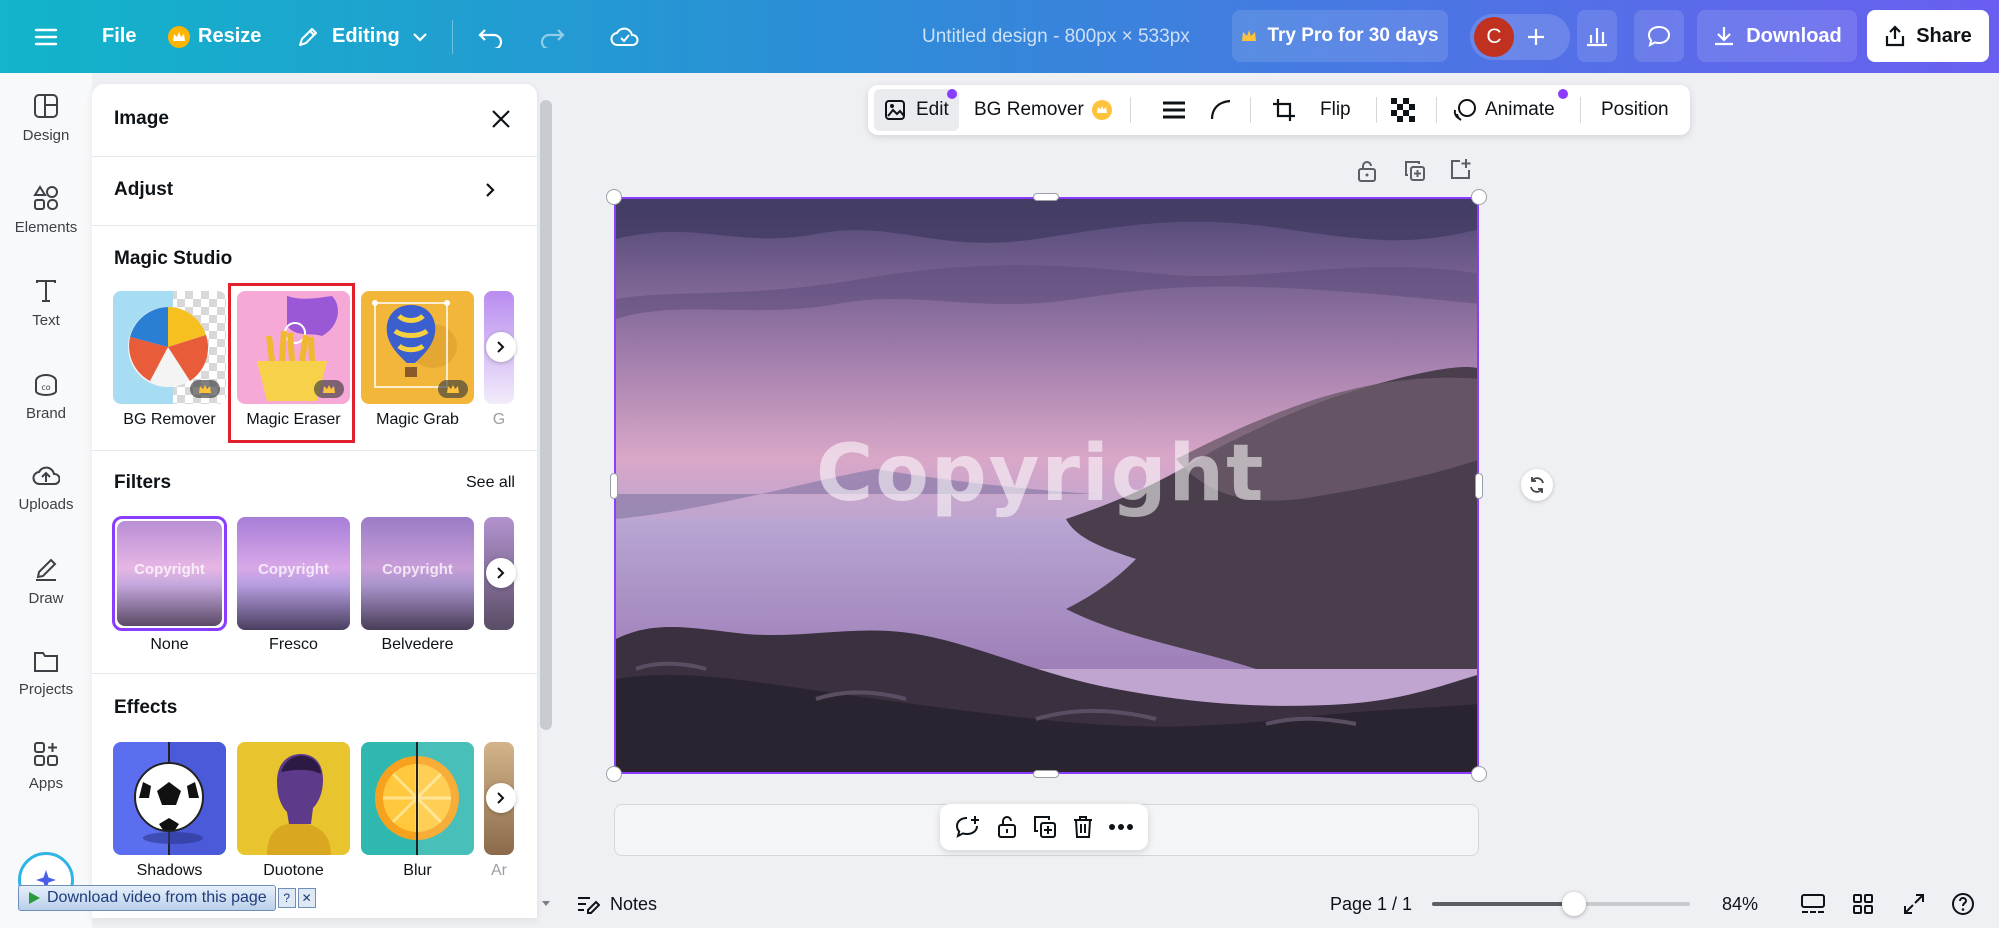  What do you see at coordinates (46, 673) in the screenshot?
I see `rail-item-projects: Projects` at bounding box center [46, 673].